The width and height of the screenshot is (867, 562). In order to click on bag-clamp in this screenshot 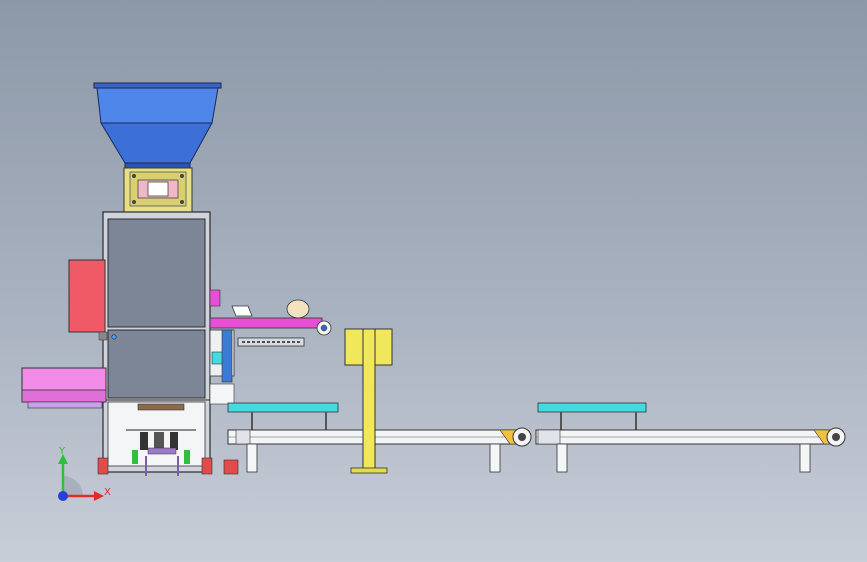, I will do `click(270, 347)`.